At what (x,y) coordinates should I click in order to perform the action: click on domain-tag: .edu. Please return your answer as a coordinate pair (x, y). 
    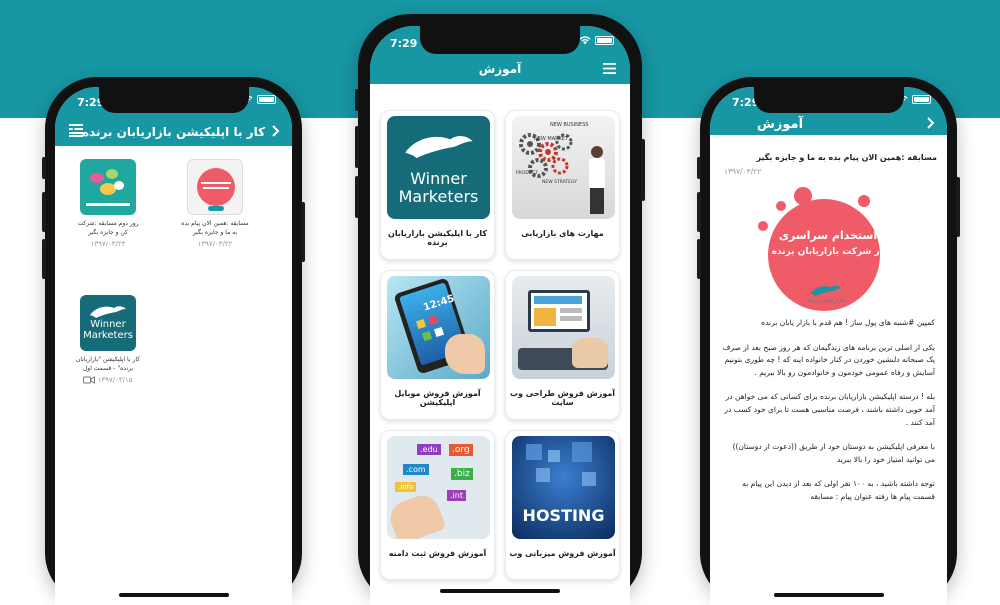
    Looking at the image, I should click on (429, 449).